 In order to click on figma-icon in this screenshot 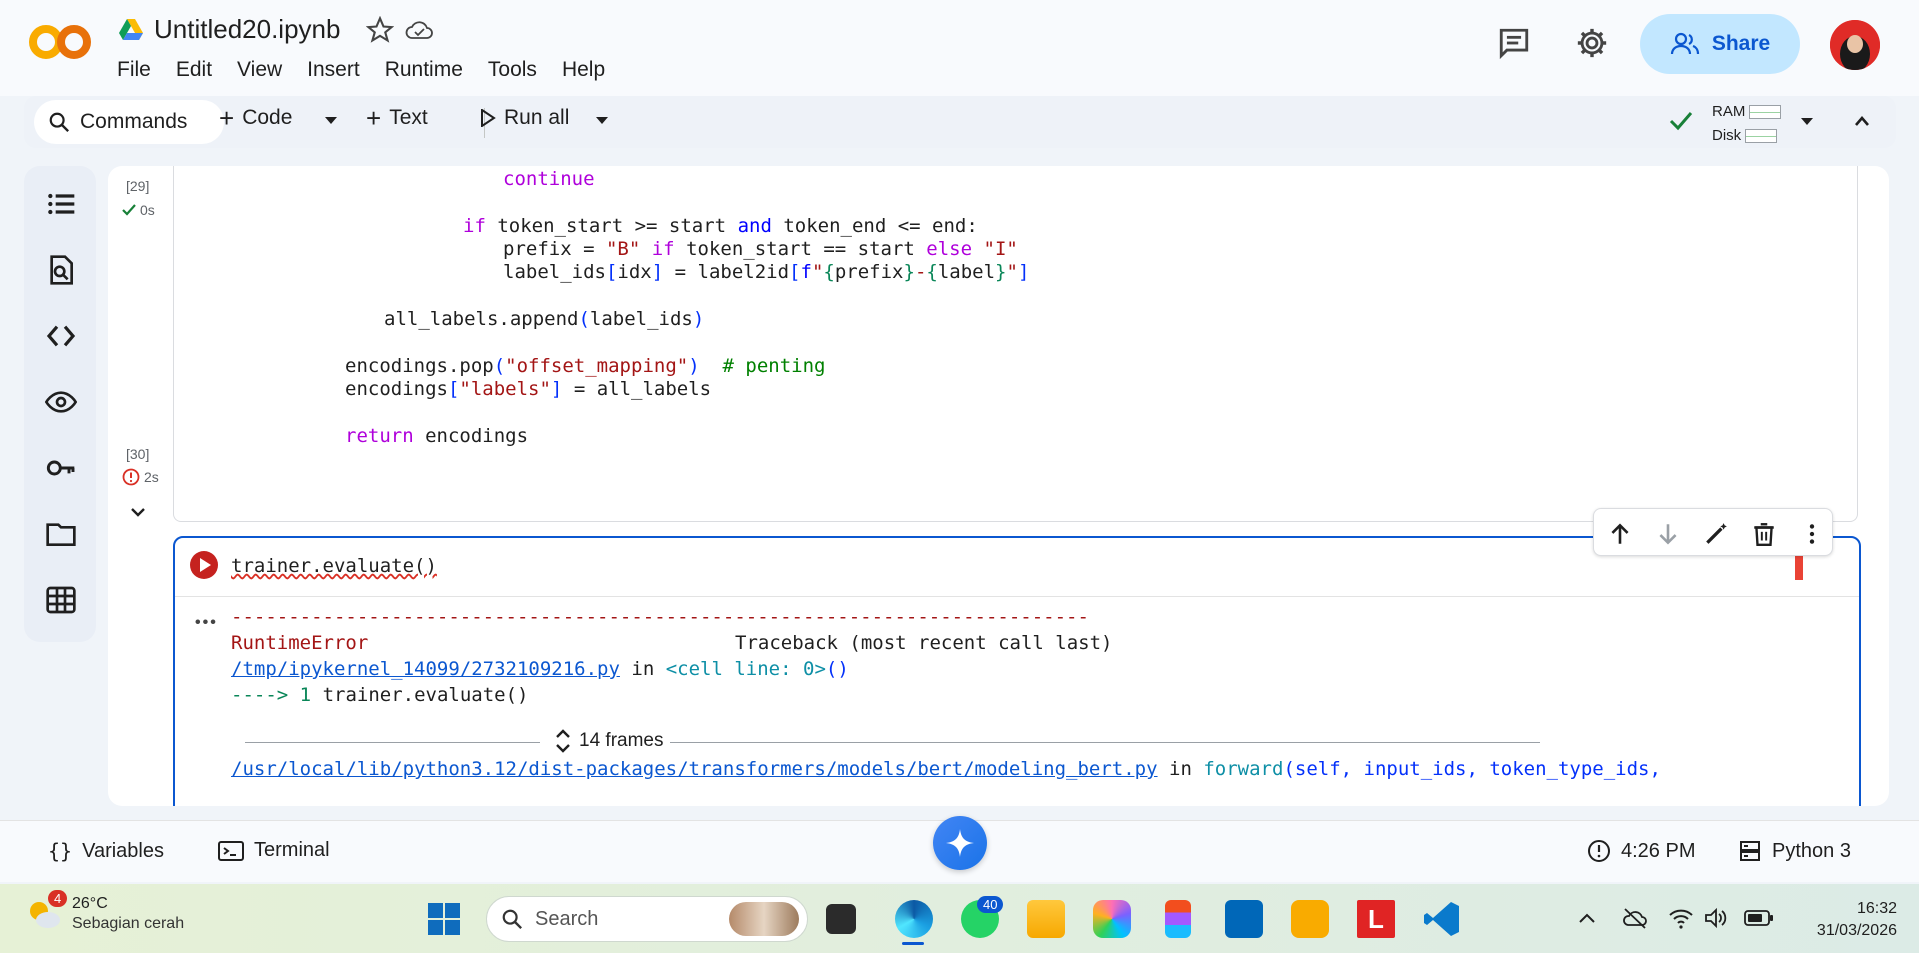, I will do `click(1178, 919)`.